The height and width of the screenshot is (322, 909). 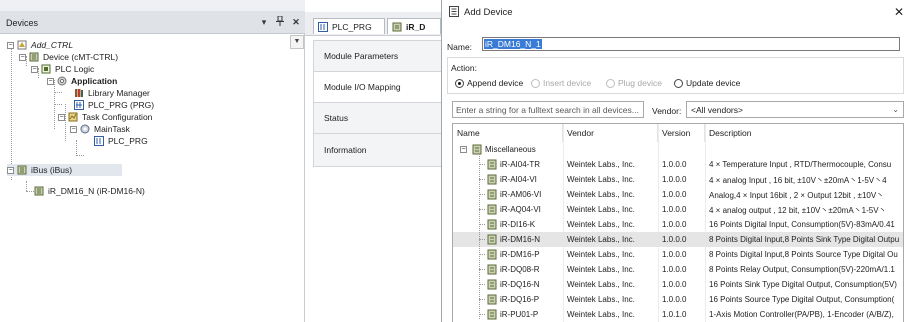 I want to click on tree-item-label: PLC_PRG (PRG), so click(x=121, y=105).